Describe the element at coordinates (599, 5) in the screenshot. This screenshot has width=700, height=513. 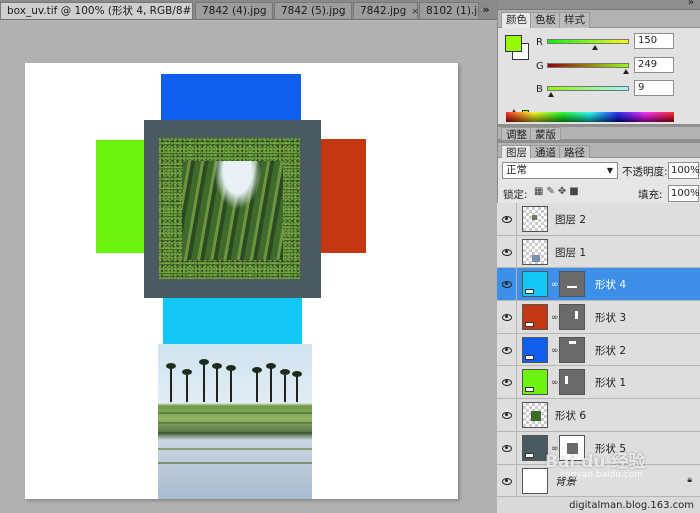
I see `panel-collapse-strip: »` at that location.